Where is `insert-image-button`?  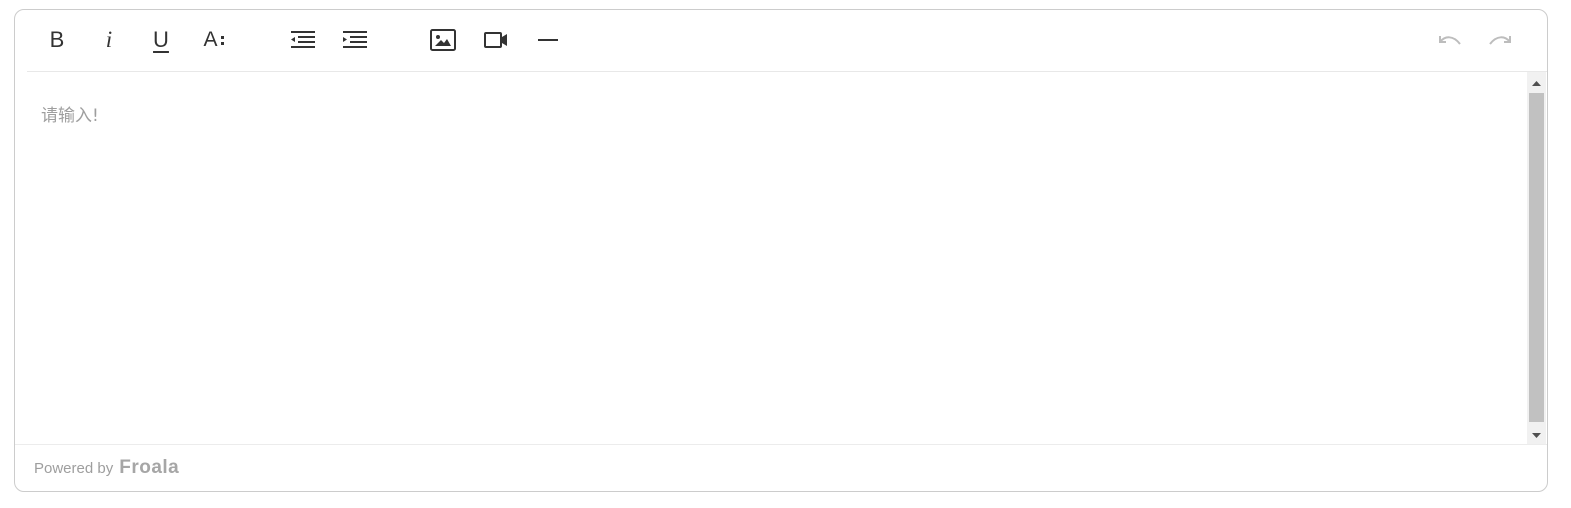 insert-image-button is located at coordinates (443, 40).